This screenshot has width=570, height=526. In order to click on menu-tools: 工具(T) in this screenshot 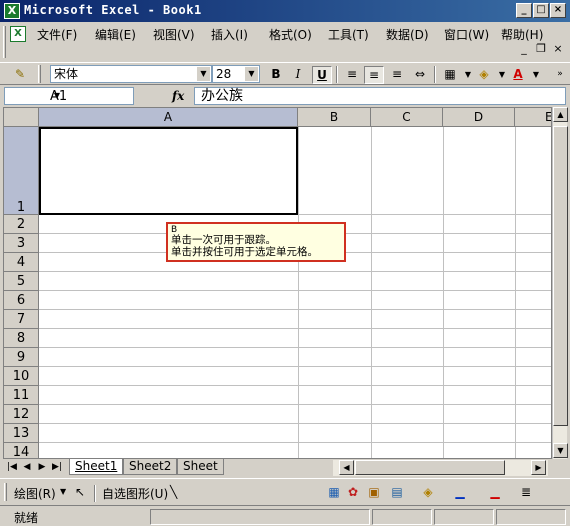, I will do `click(348, 34)`.